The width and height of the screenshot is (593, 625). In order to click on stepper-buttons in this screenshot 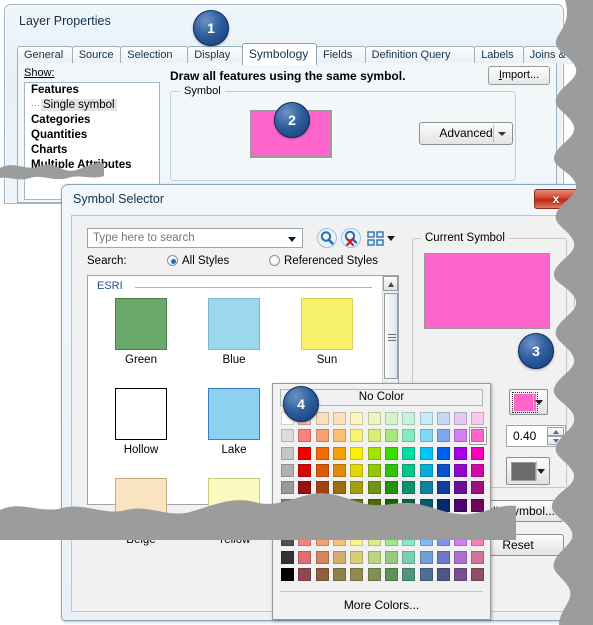, I will do `click(555, 436)`.